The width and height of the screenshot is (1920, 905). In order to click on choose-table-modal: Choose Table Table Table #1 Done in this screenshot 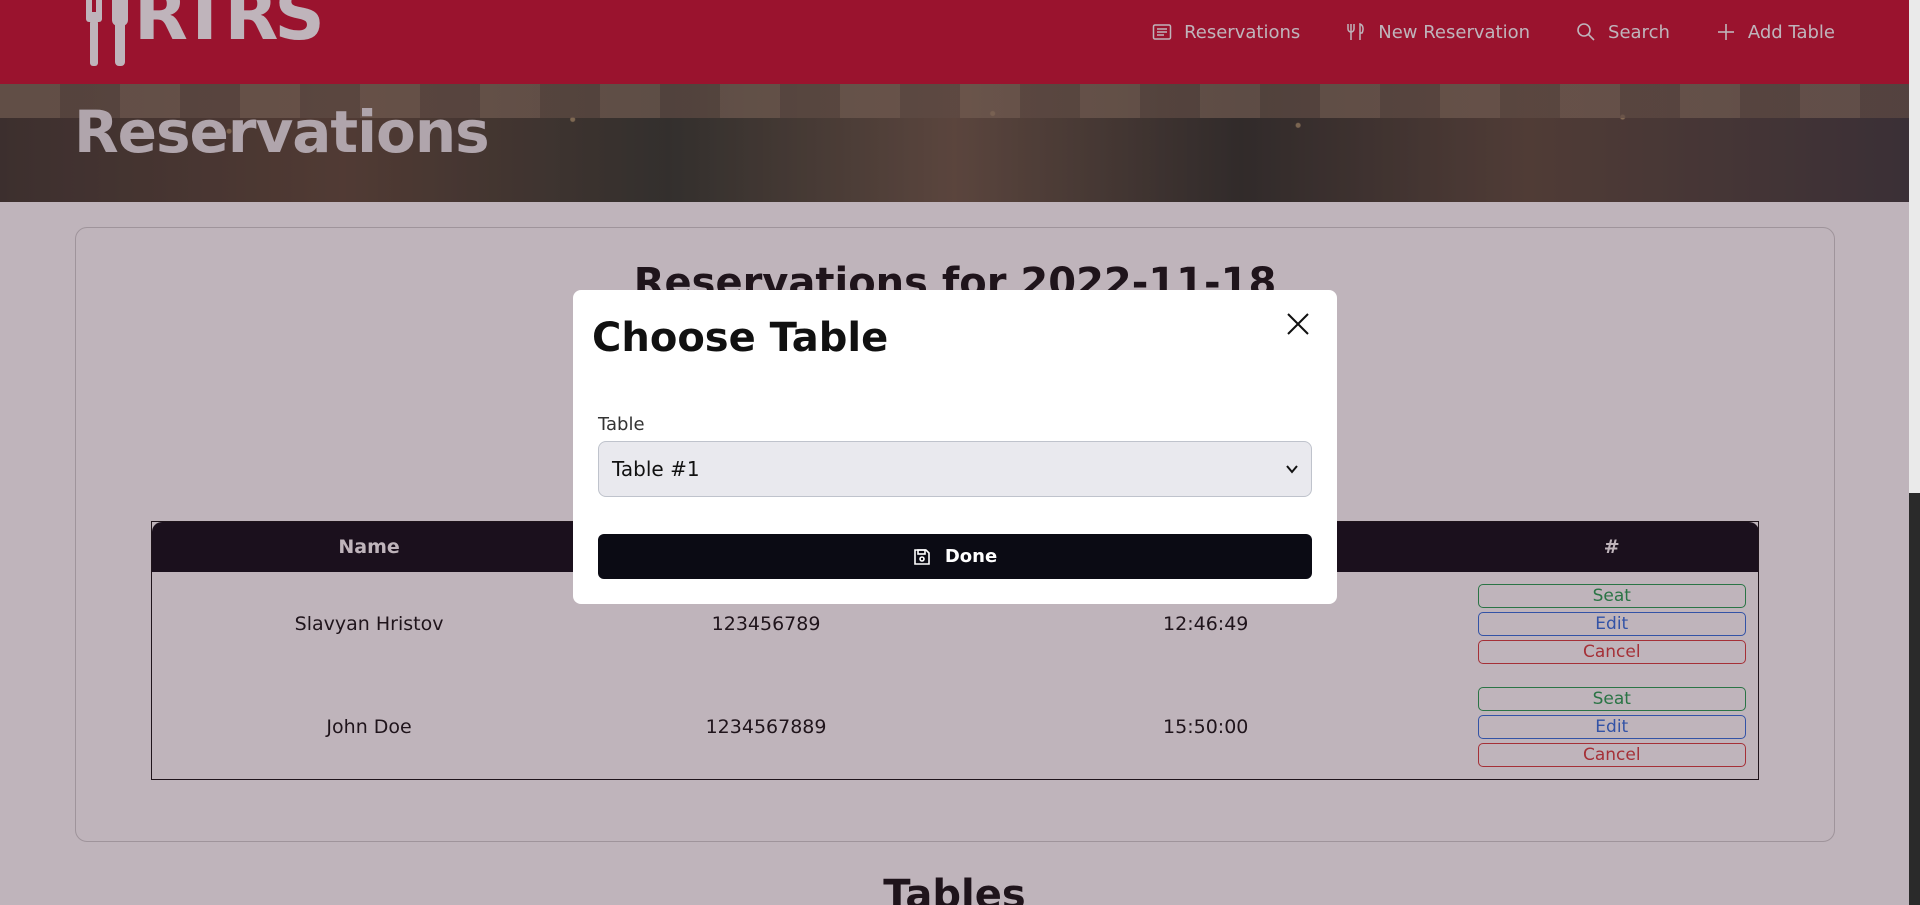, I will do `click(955, 447)`.